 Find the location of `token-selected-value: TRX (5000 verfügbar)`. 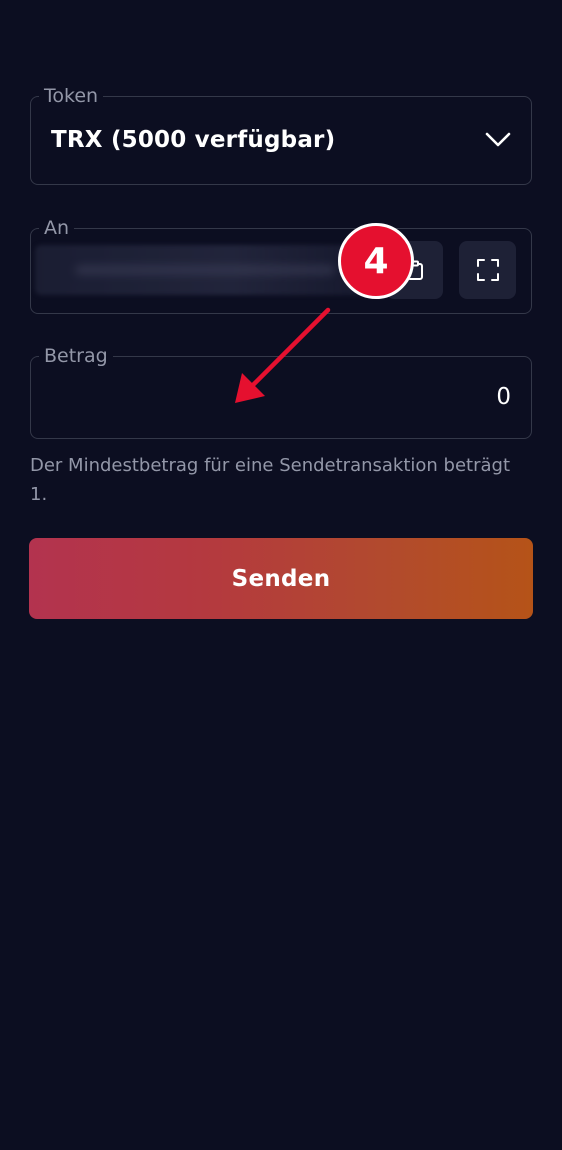

token-selected-value: TRX (5000 verfügbar) is located at coordinates (193, 140).